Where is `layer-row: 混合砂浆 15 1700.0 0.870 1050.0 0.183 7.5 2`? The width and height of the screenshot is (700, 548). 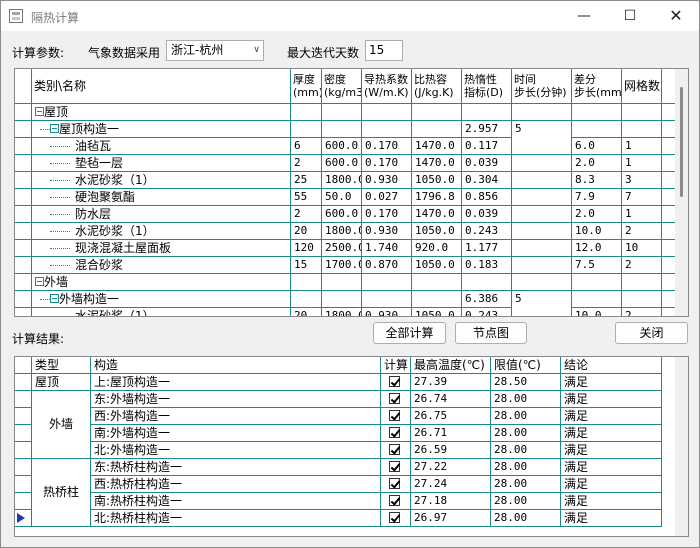 layer-row: 混合砂浆 15 1700.0 0.870 1050.0 0.183 7.5 2 is located at coordinates (345, 265).